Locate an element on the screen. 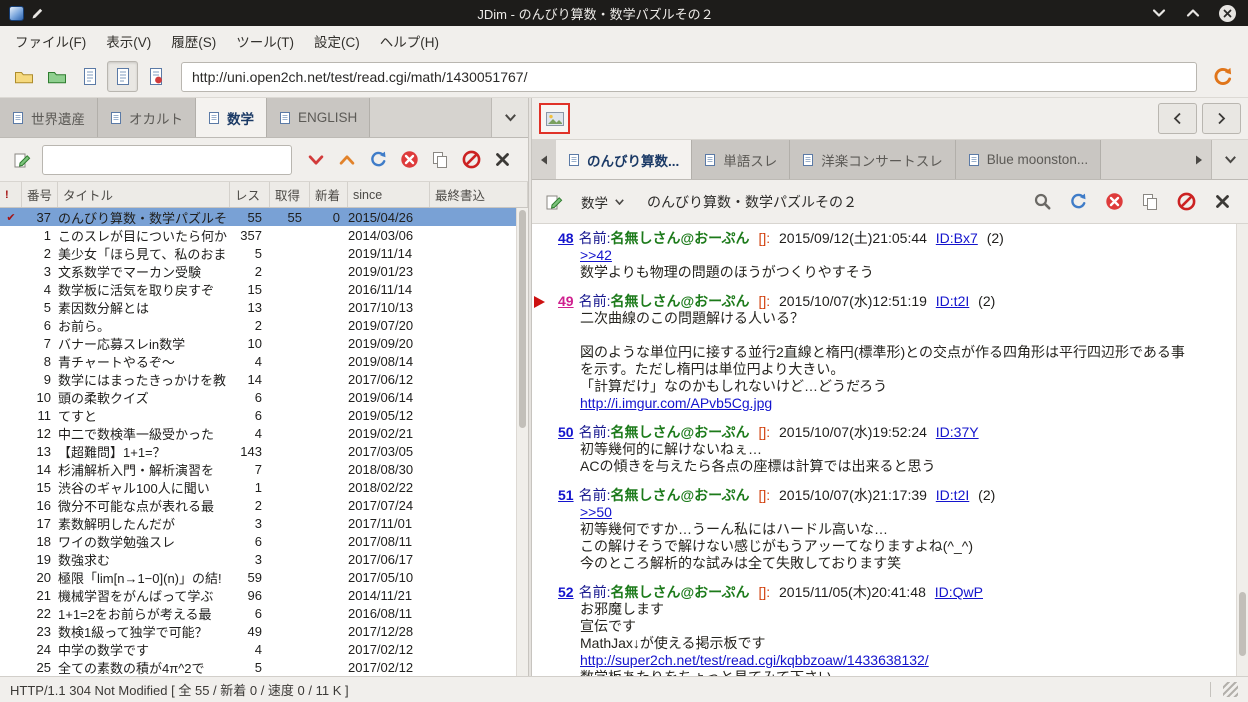 Image resolution: width=1248 pixels, height=702 pixels. col-header-since: since is located at coordinates (389, 194).